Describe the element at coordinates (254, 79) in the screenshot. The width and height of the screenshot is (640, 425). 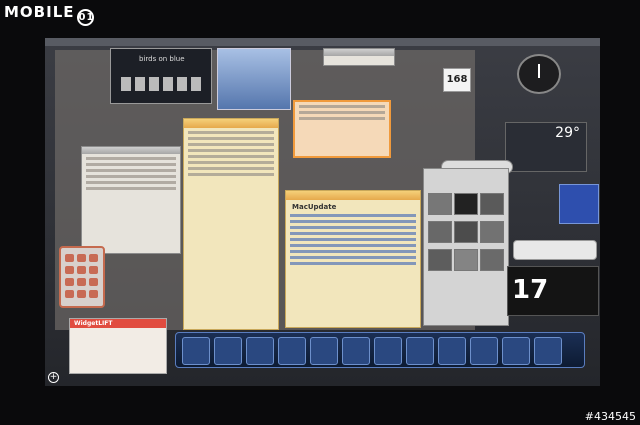
I see `blue-widget` at that location.